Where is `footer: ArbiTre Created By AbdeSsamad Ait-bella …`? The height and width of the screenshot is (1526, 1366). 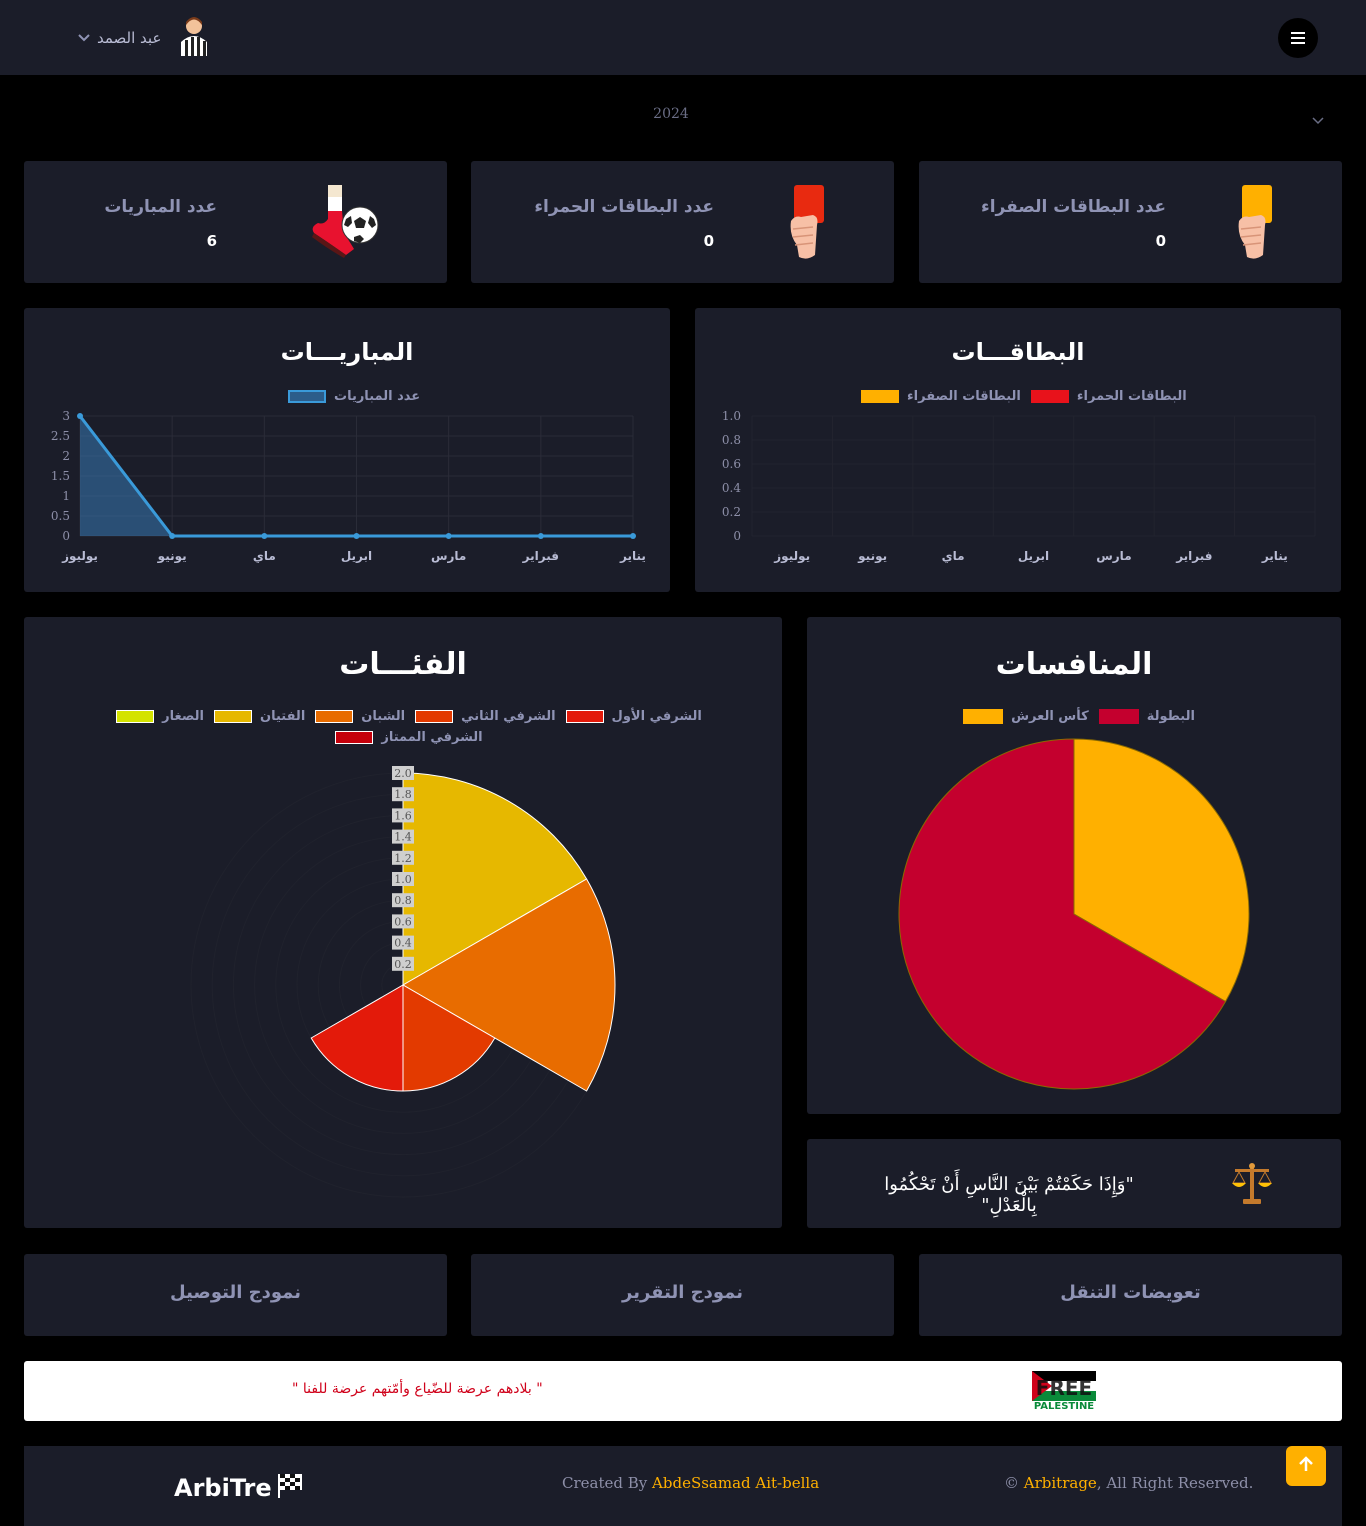
footer: ArbiTre Created By AbdeSsamad Ait-bella … is located at coordinates (683, 1486).